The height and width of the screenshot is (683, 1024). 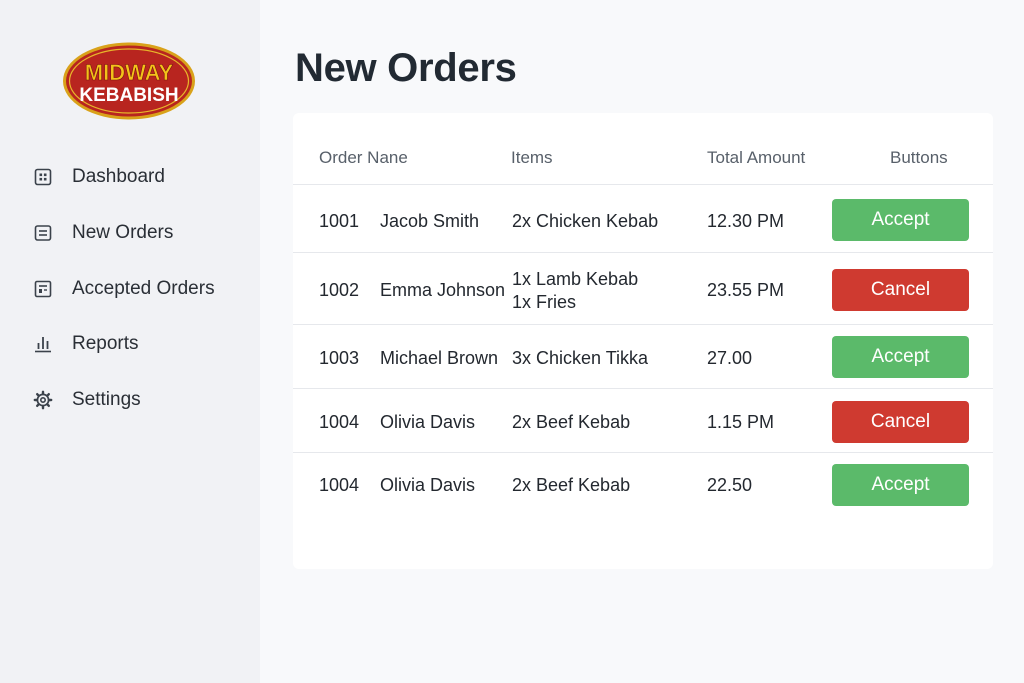 I want to click on customer-name: Emma Johnson, so click(x=443, y=290).